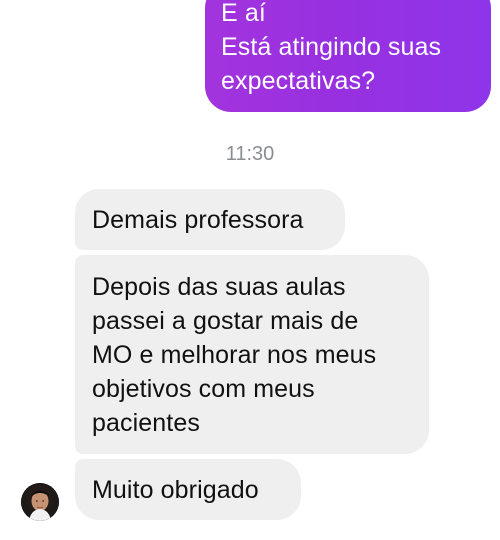  What do you see at coordinates (146, 423) in the screenshot?
I see `received-message-2-line-5: pacientes` at bounding box center [146, 423].